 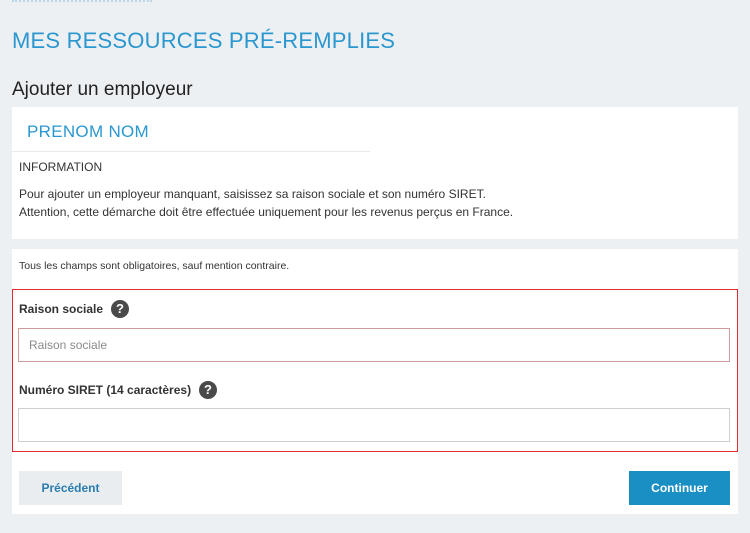 What do you see at coordinates (102, 89) in the screenshot?
I see `section-title: Ajouter un employeur` at bounding box center [102, 89].